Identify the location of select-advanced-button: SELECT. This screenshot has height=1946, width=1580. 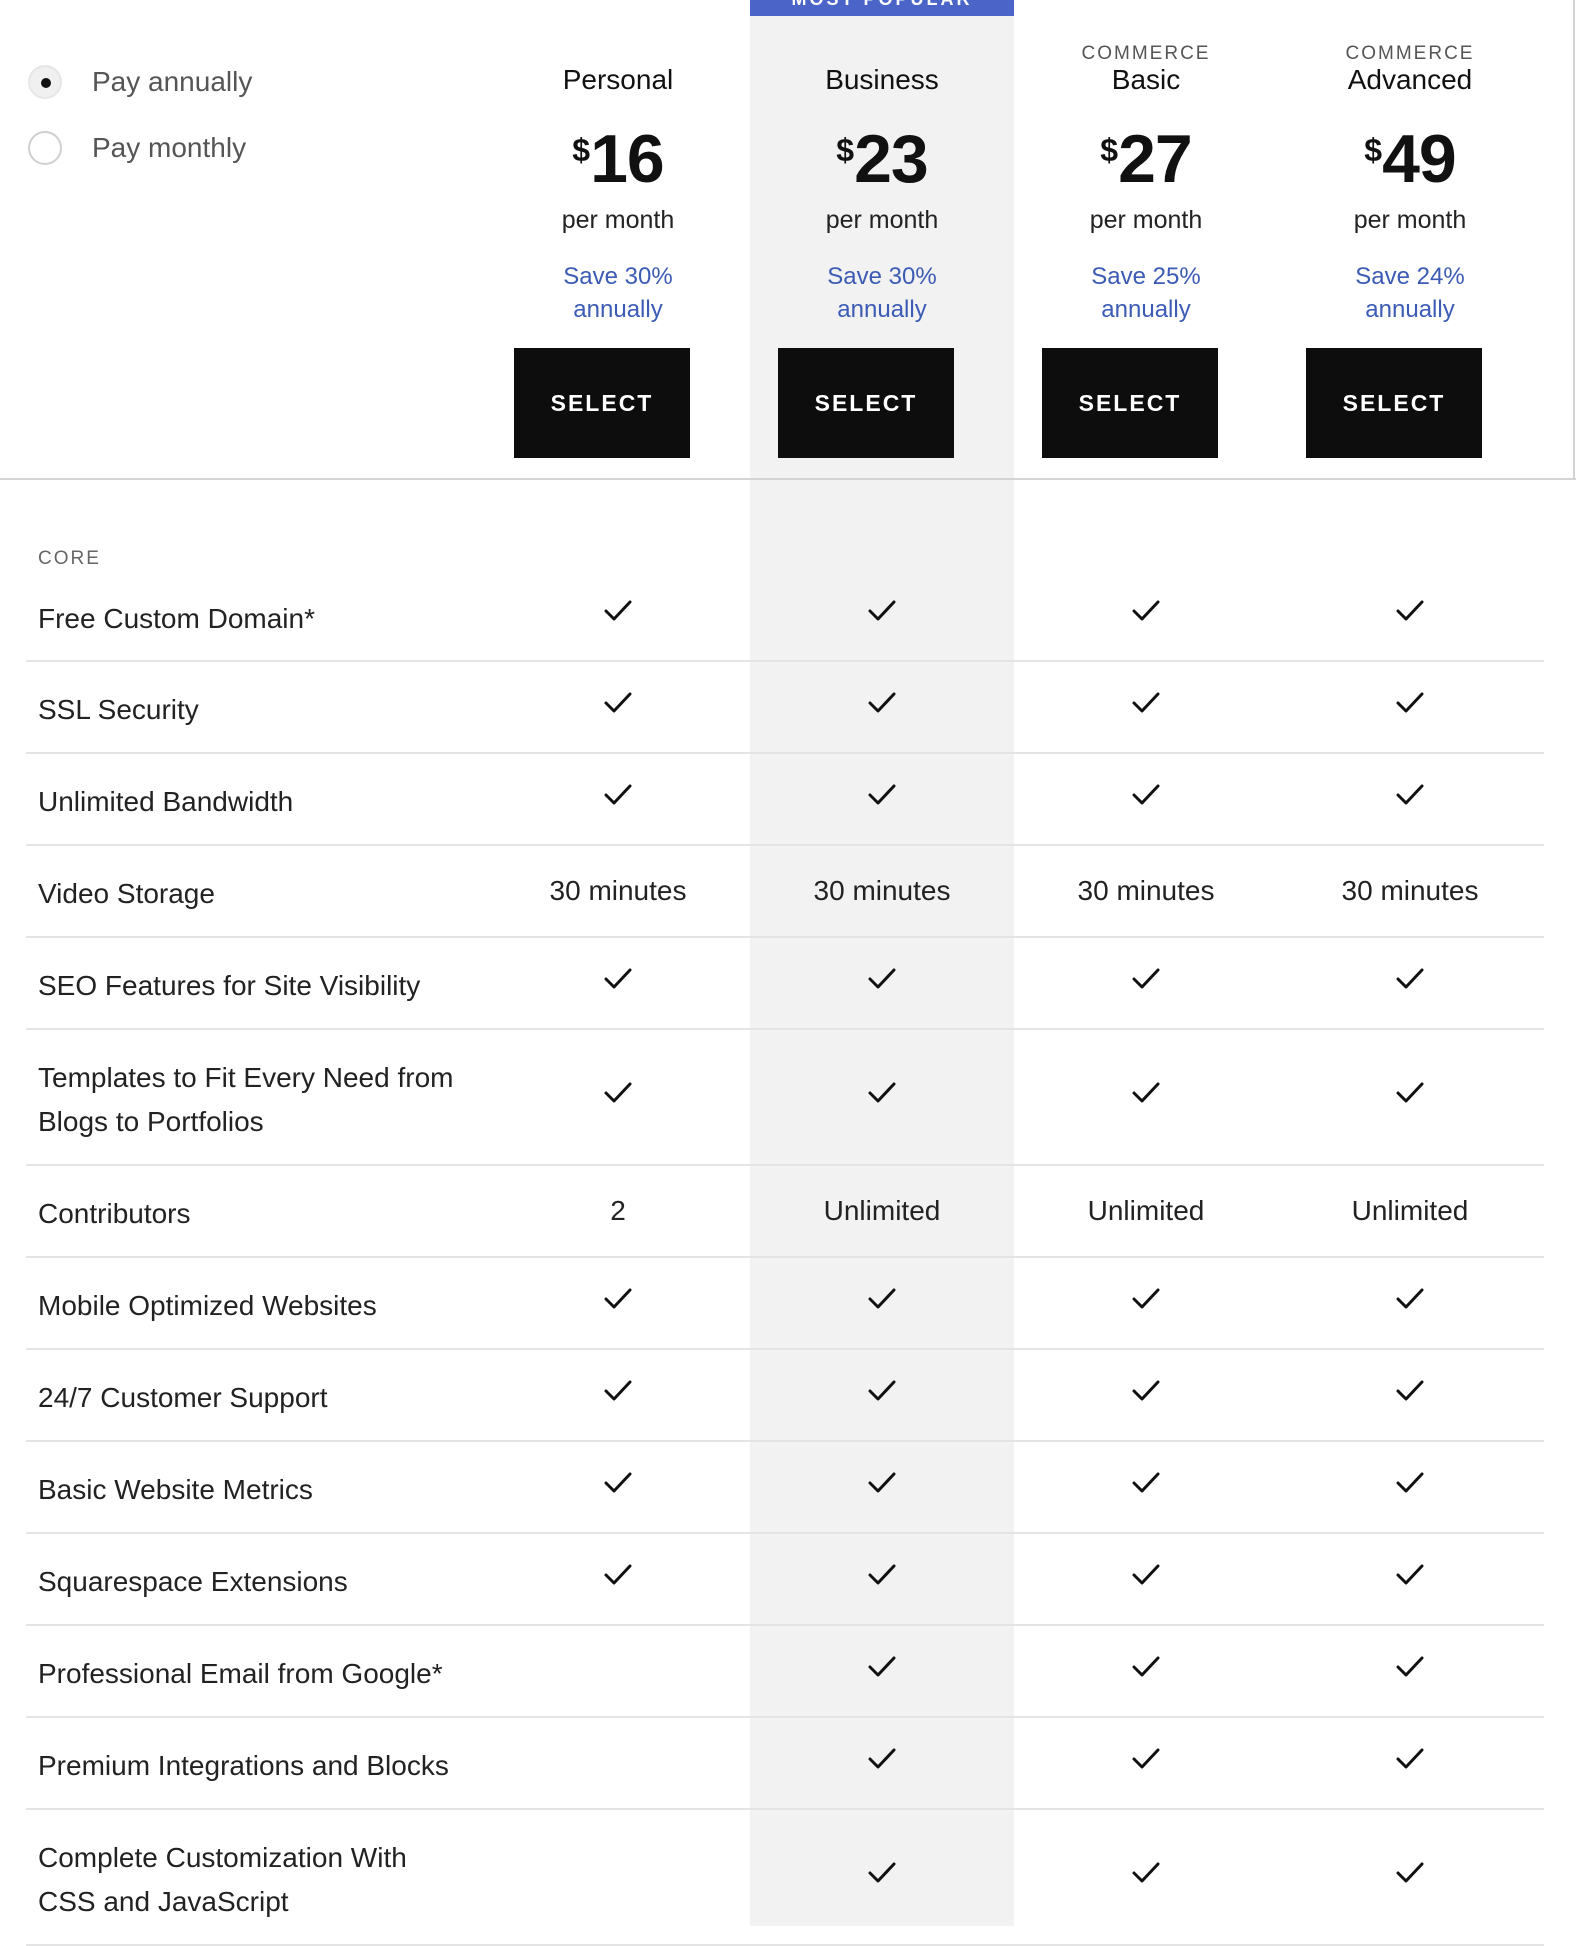
(1394, 403).